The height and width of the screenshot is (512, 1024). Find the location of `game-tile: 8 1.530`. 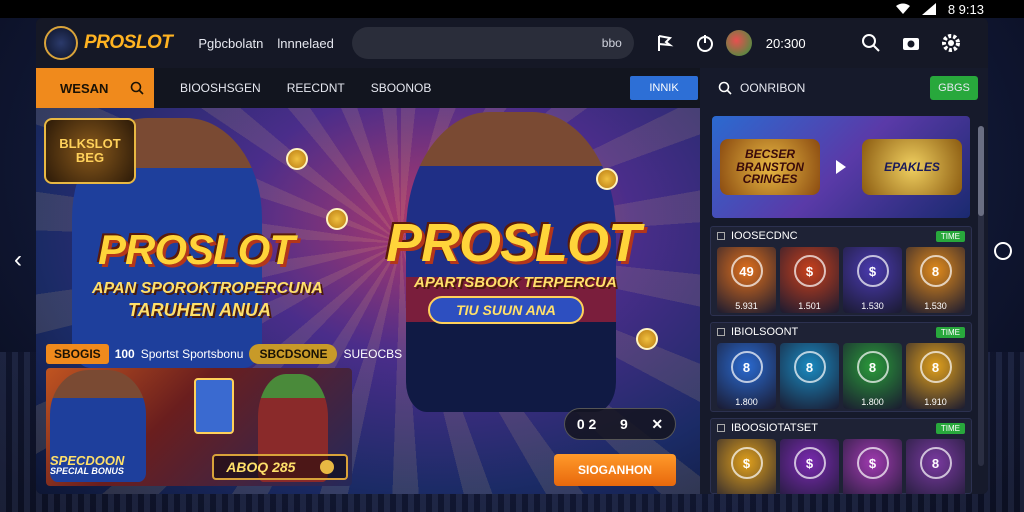

game-tile: 8 1.530 is located at coordinates (935, 280).